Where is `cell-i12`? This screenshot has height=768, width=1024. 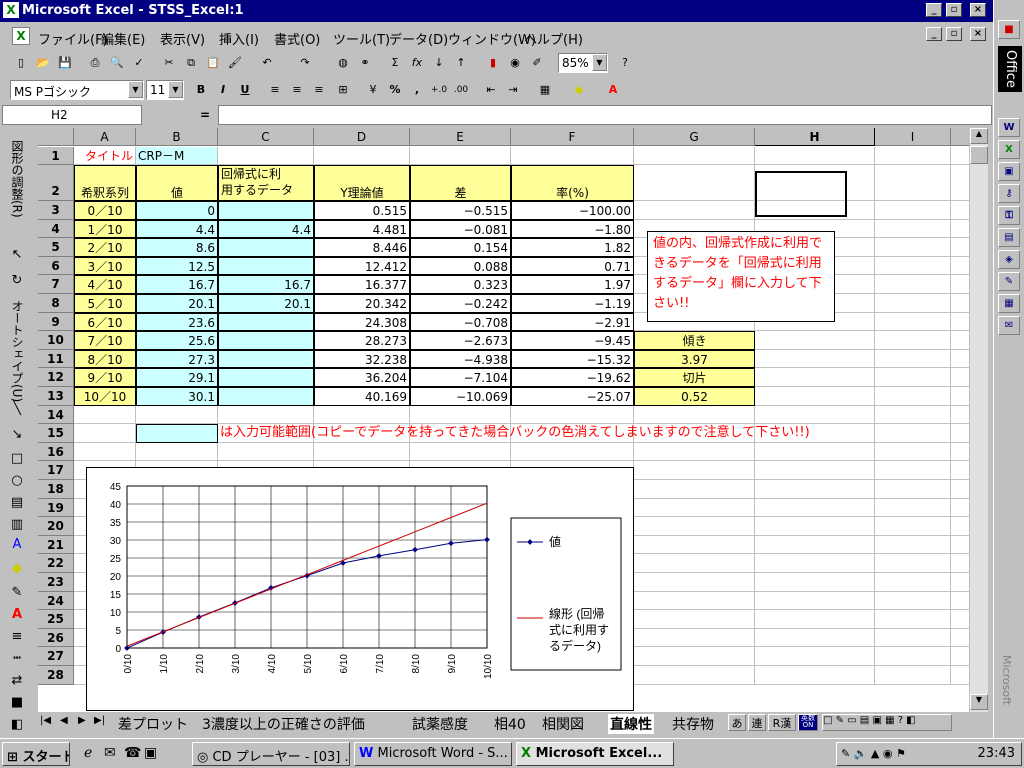
cell-i12 is located at coordinates (913, 377).